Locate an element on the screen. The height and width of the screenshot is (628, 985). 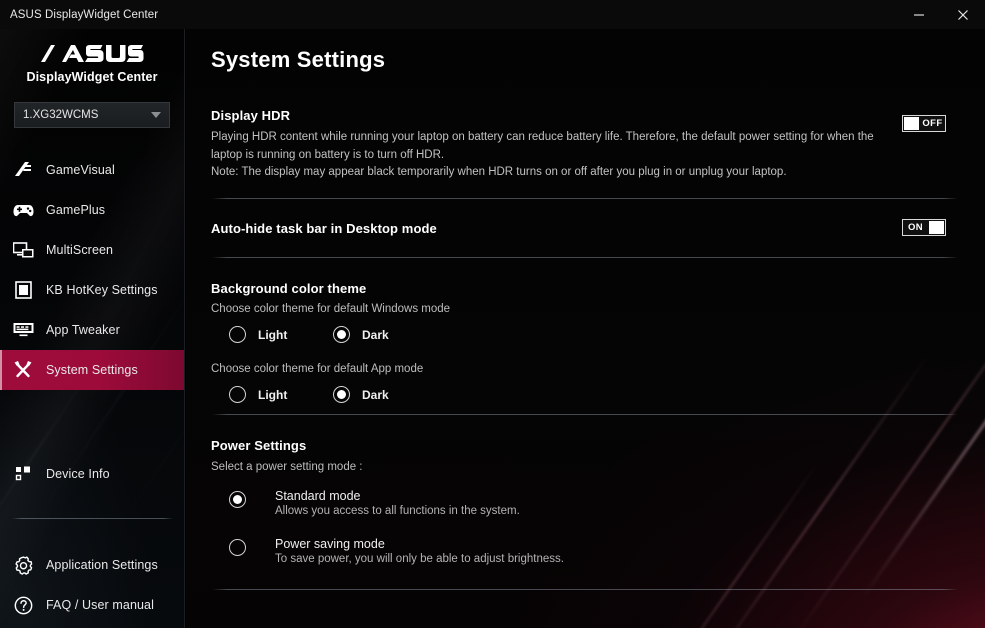
page-title: System Settings is located at coordinates (298, 59).